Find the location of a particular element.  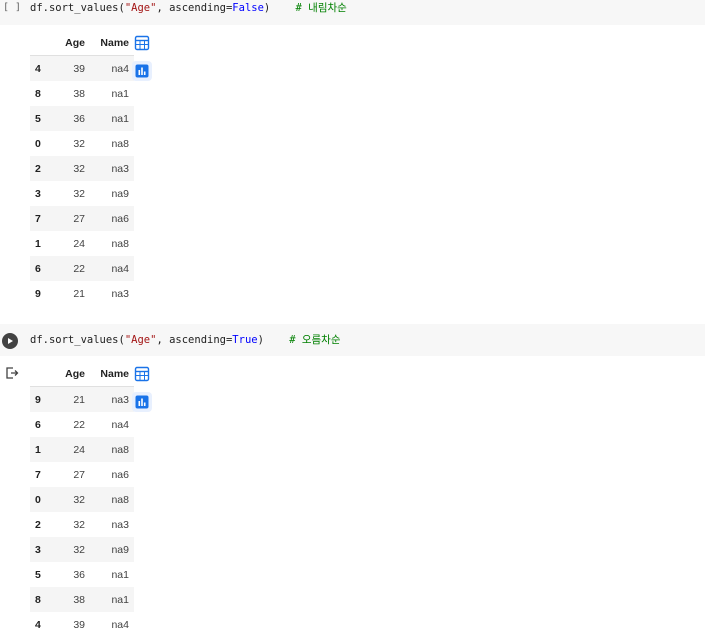

run-cell-button is located at coordinates (10, 341).